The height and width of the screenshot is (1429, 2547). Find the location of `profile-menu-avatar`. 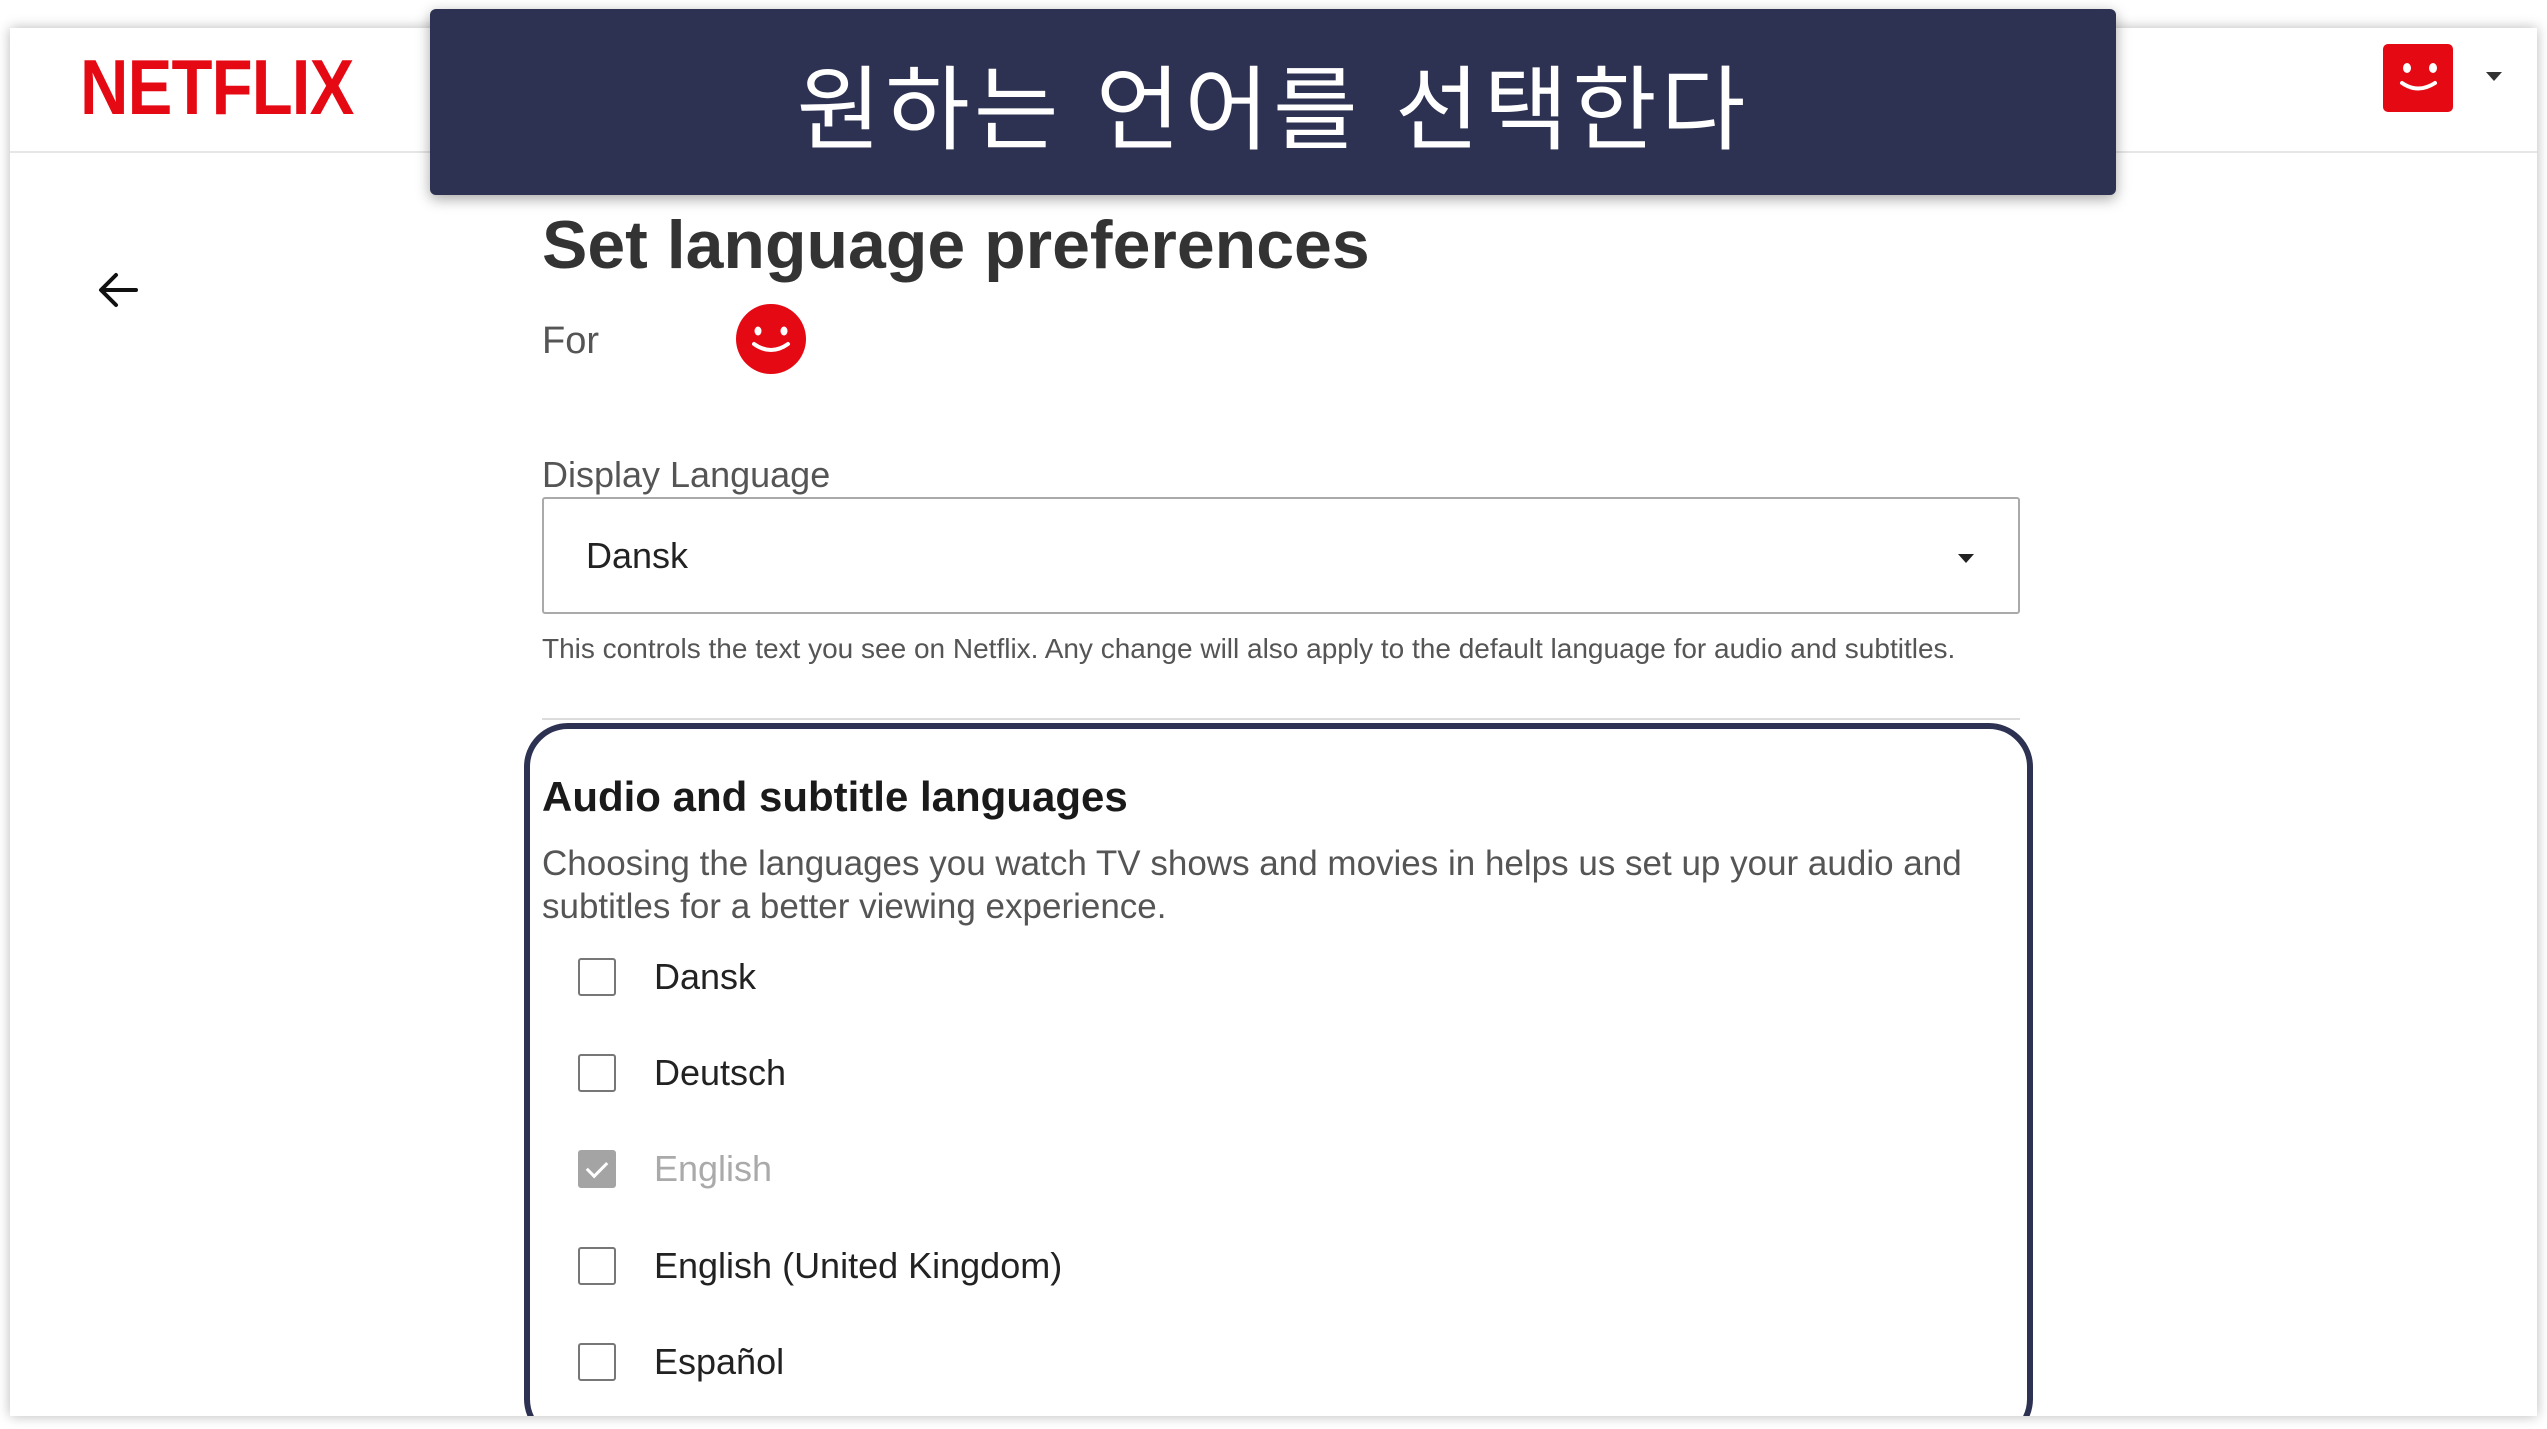

profile-menu-avatar is located at coordinates (2418, 78).